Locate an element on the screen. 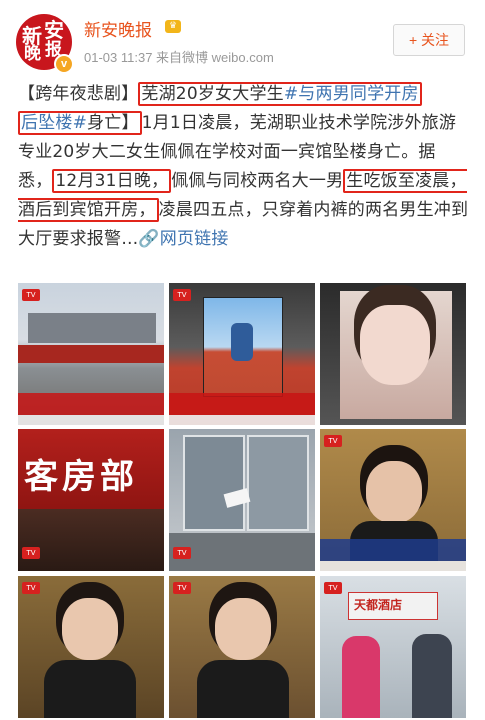 The image size is (485, 720). photo-portrait is located at coordinates (393, 354).